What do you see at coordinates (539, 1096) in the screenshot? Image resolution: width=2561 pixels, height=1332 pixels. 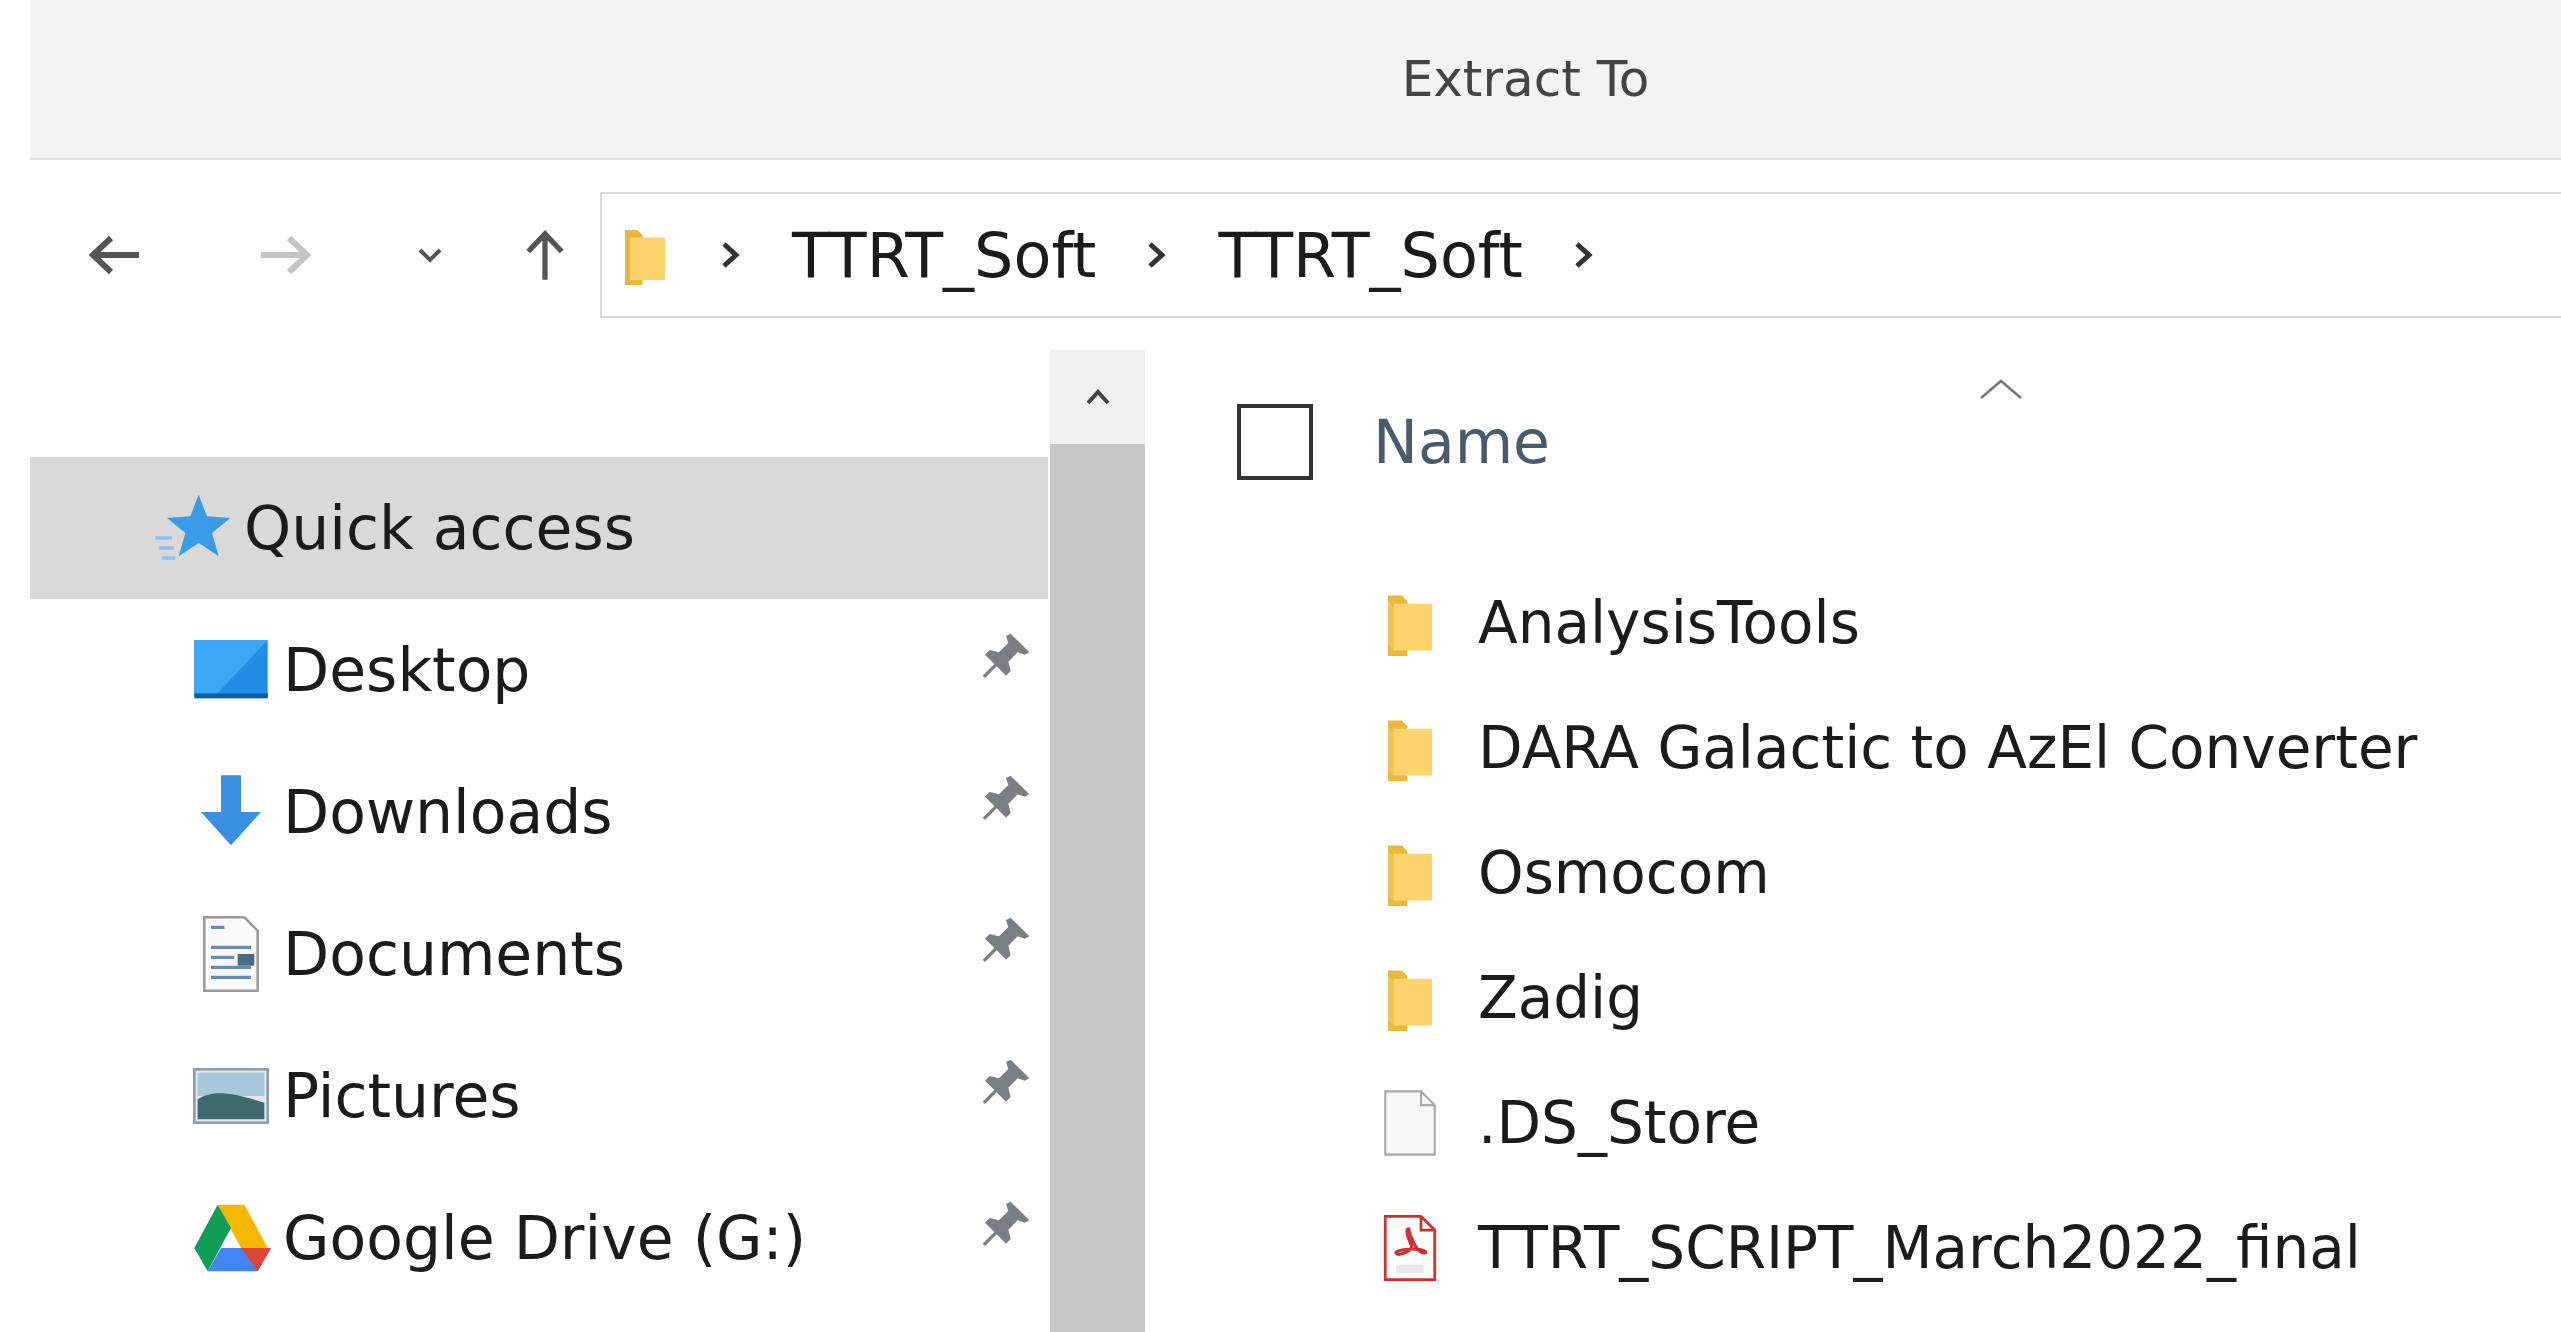 I see `sidebar-item: Pictures` at bounding box center [539, 1096].